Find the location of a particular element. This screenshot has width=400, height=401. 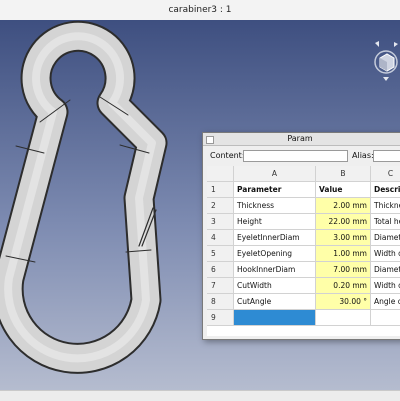

cell-a8: CutAngle is located at coordinates (275, 302).